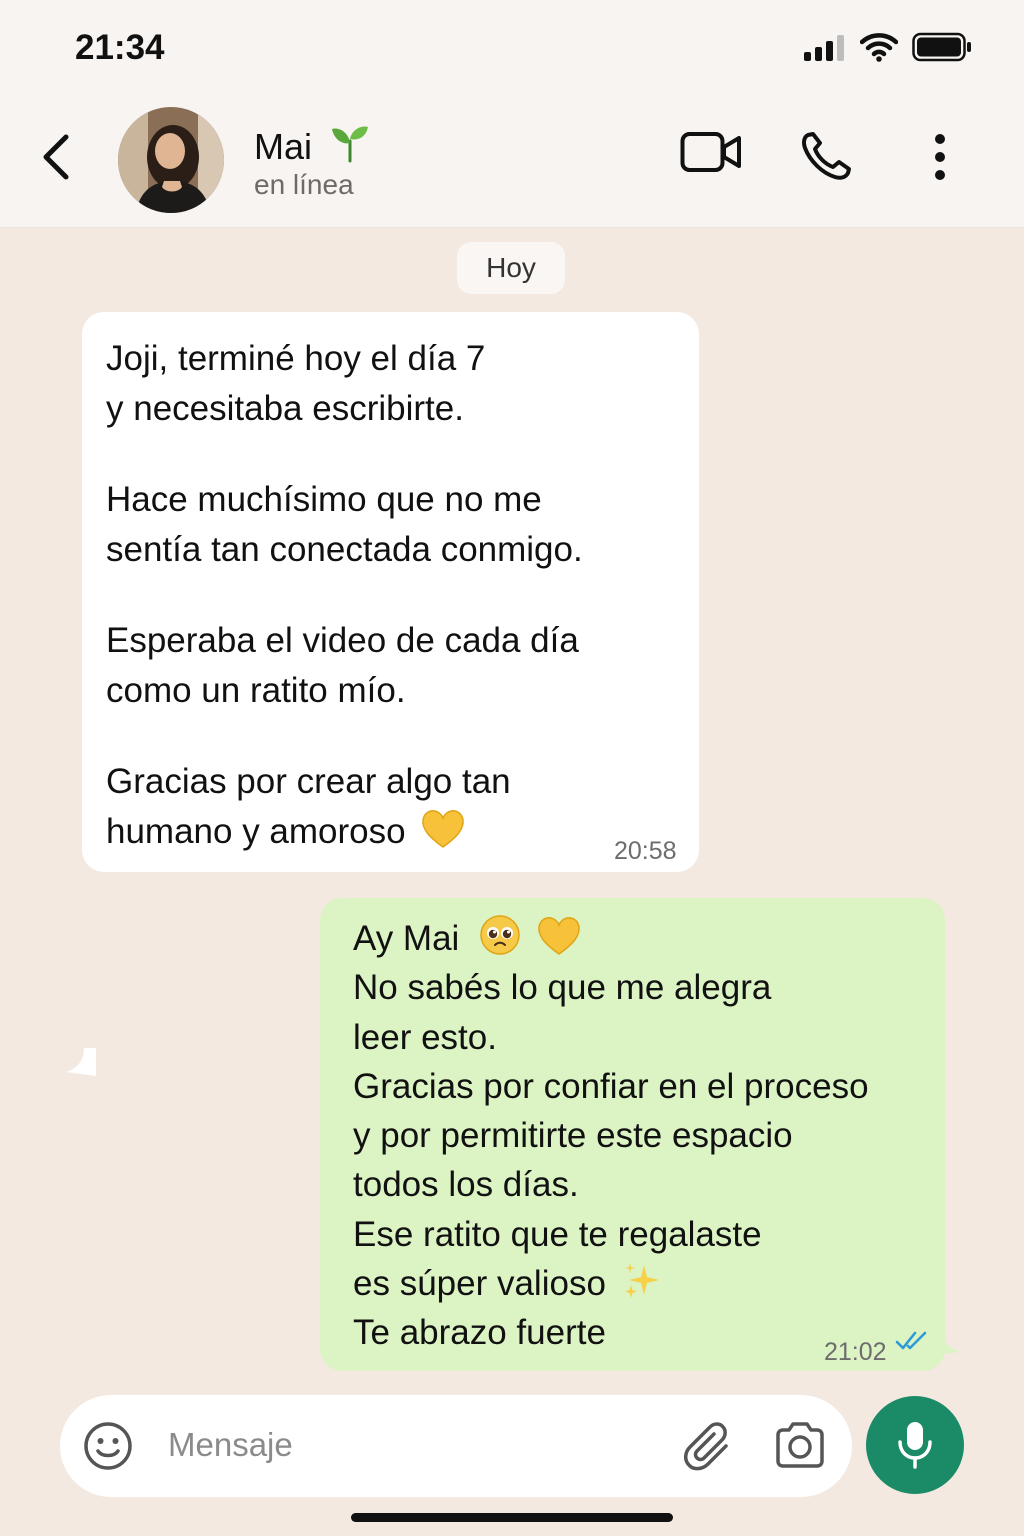 This screenshot has height=1536, width=1024. I want to click on avatar-image, so click(171, 160).